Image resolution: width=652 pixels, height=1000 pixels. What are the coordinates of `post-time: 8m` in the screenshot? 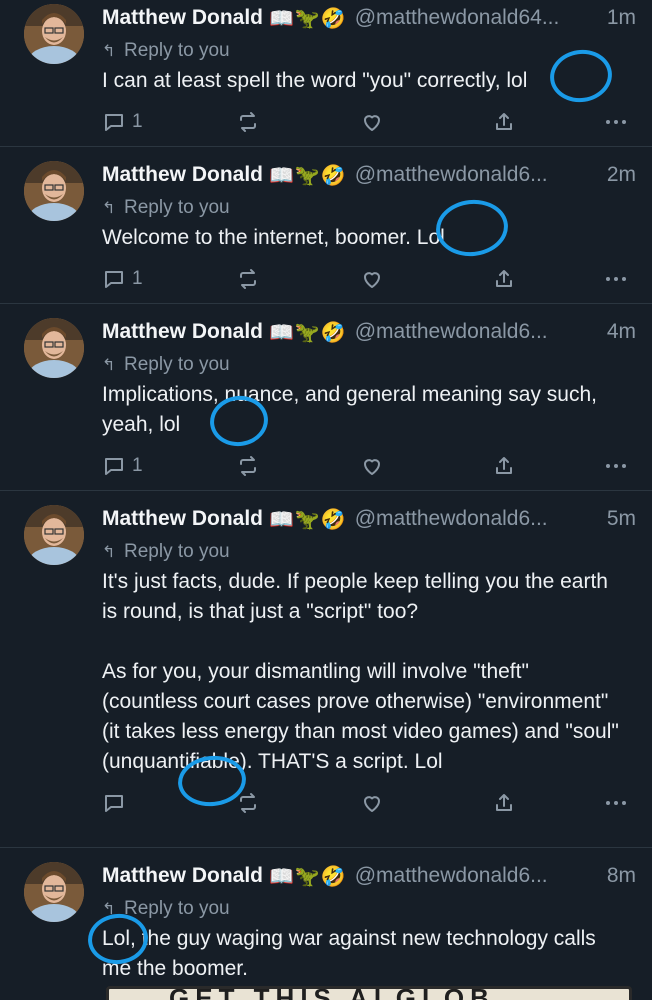 It's located at (621, 876).